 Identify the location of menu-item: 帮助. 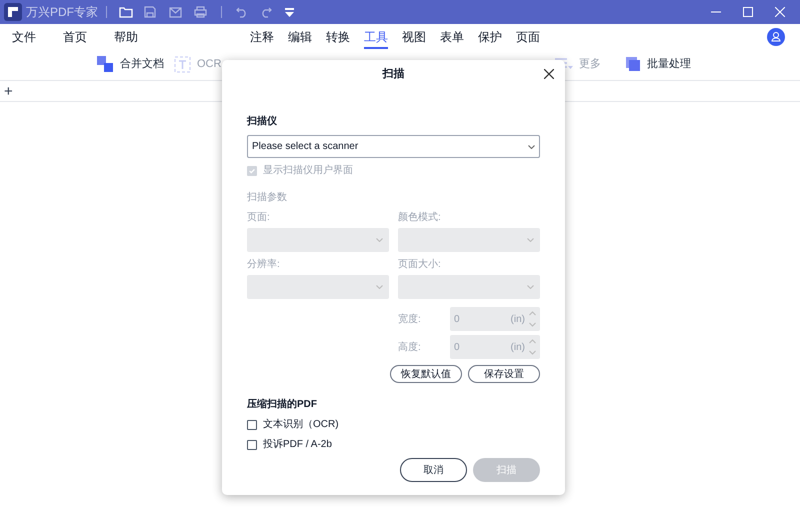
(126, 37).